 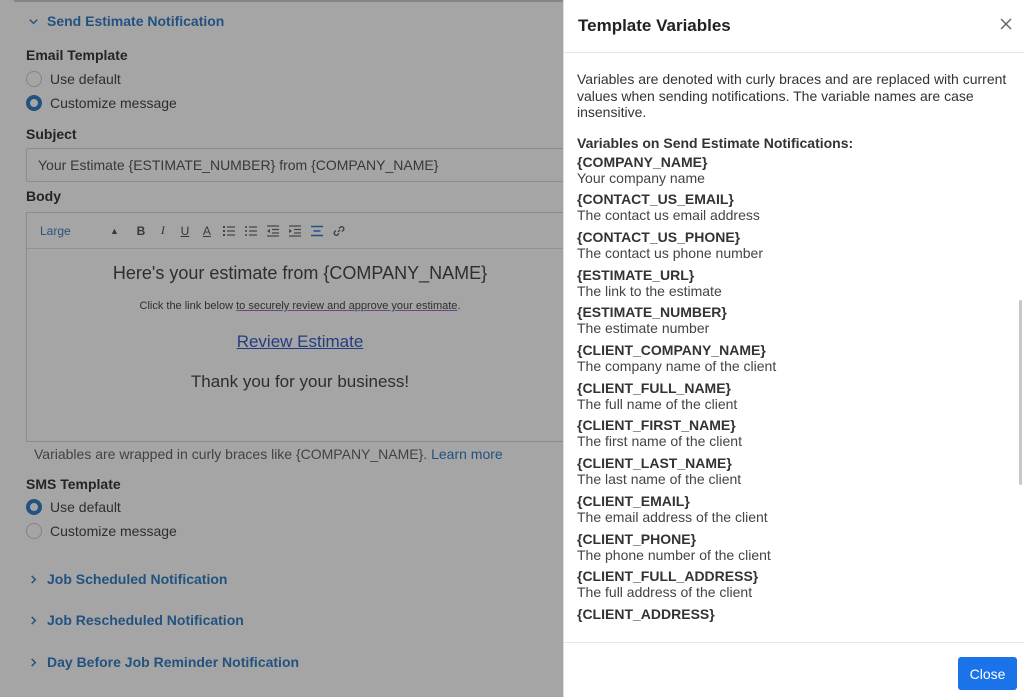 I want to click on variable-item: {COMPANY_NAME} Your company name, so click(x=792, y=171).